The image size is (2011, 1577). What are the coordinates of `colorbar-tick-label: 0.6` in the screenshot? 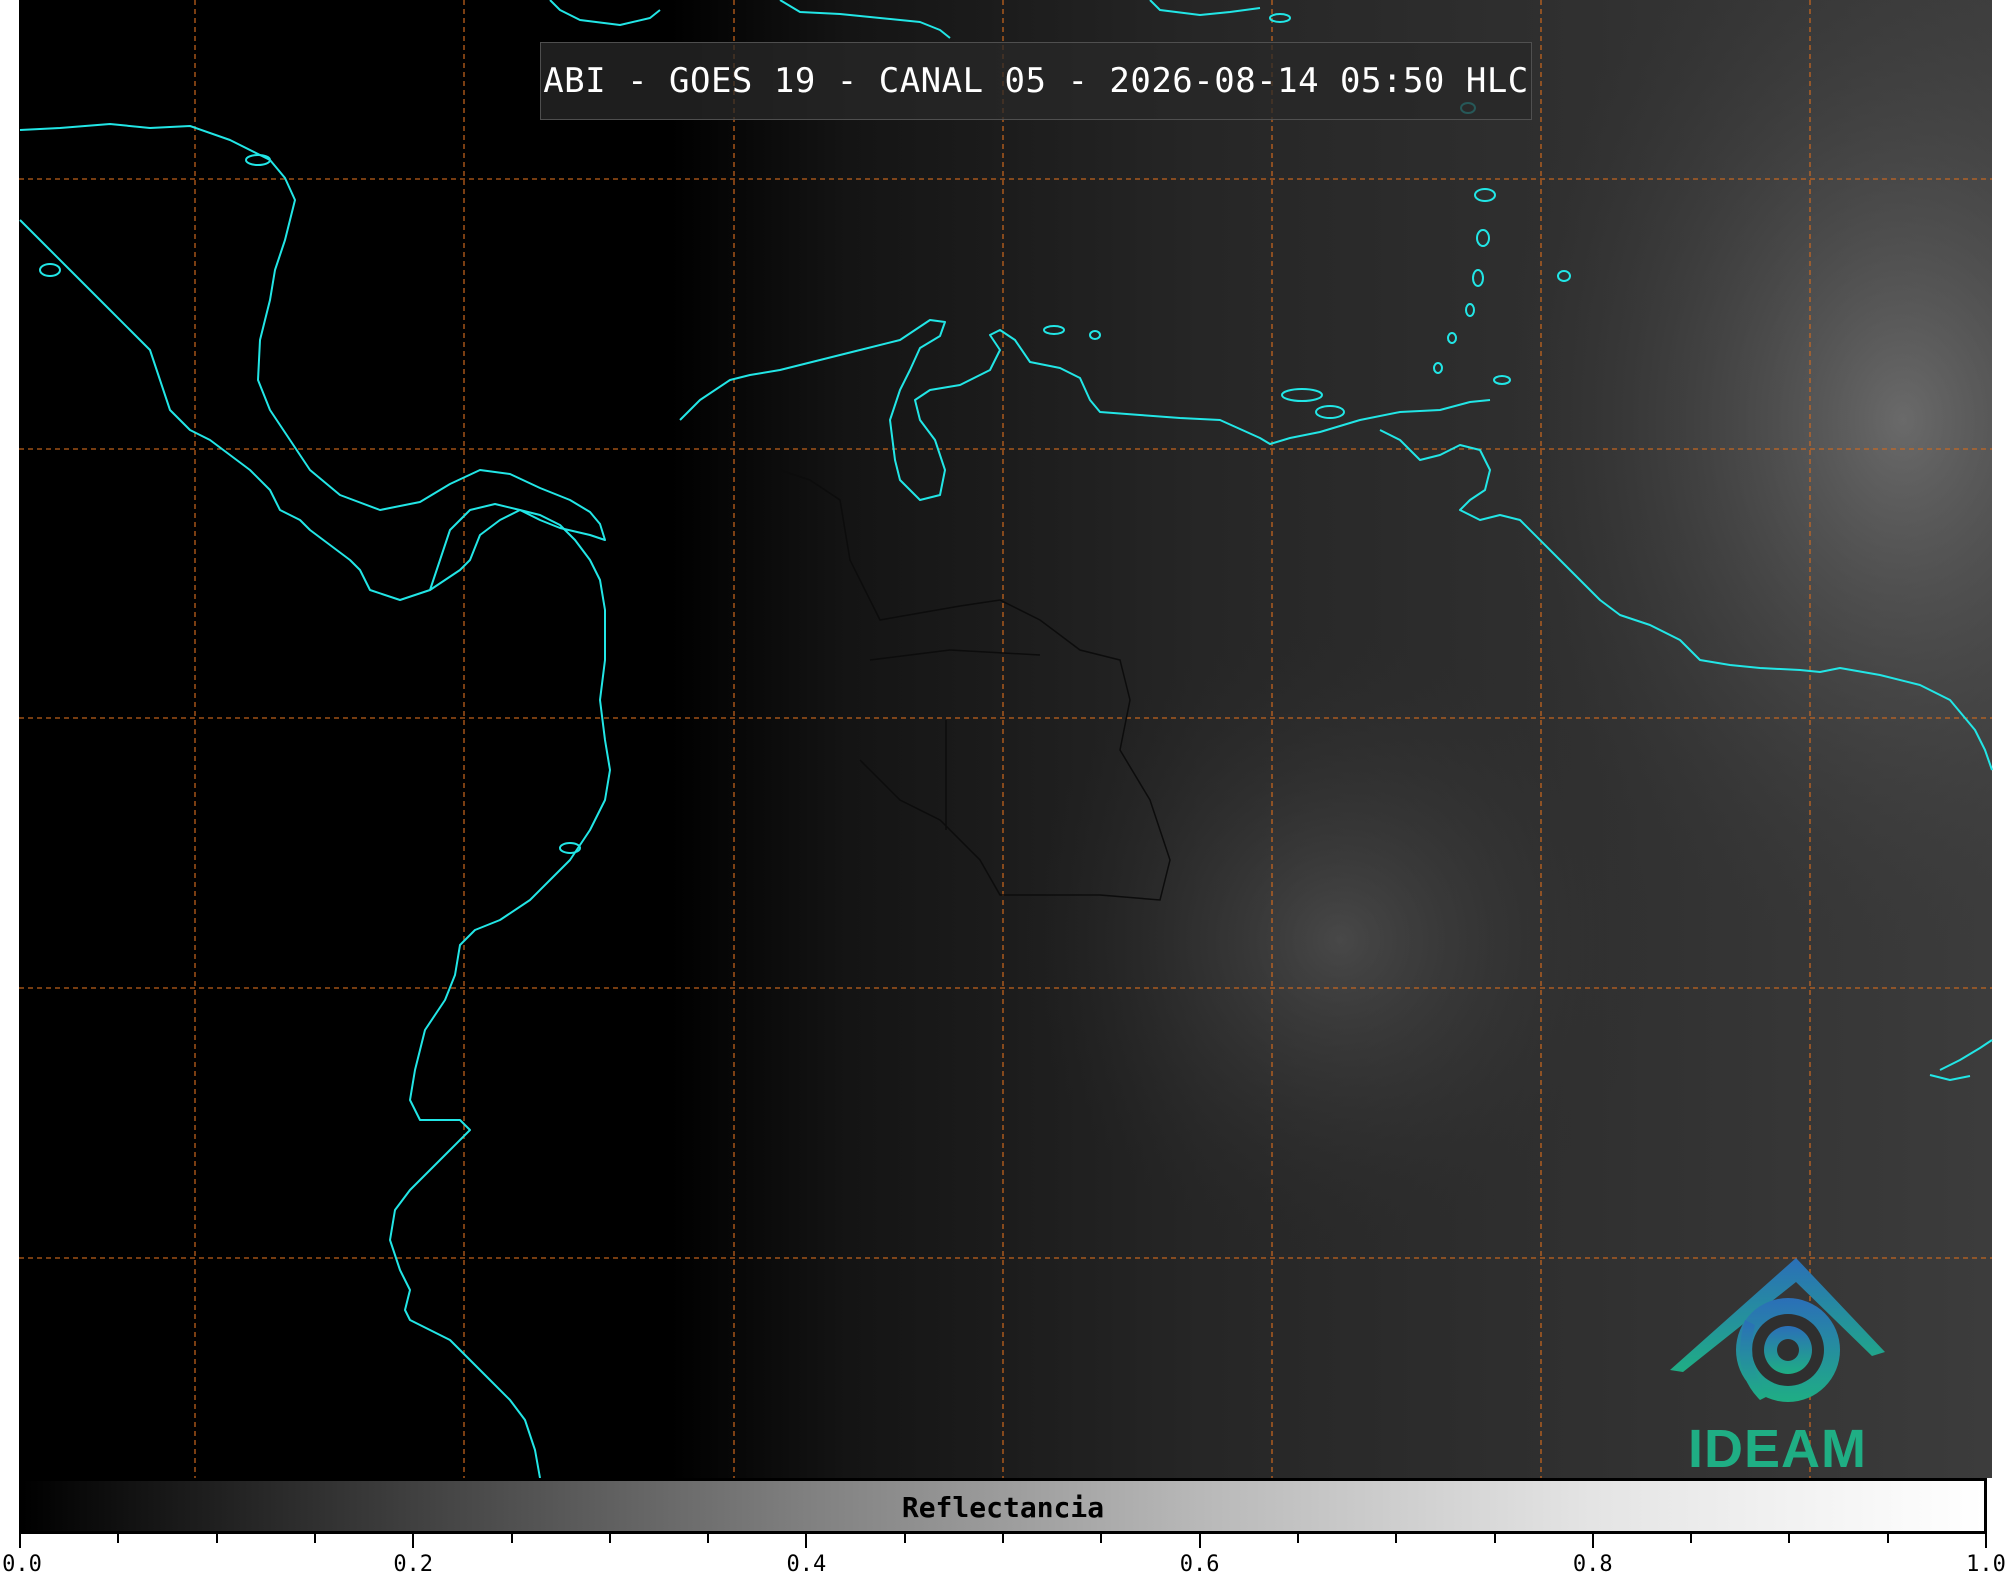 It's located at (1199, 1564).